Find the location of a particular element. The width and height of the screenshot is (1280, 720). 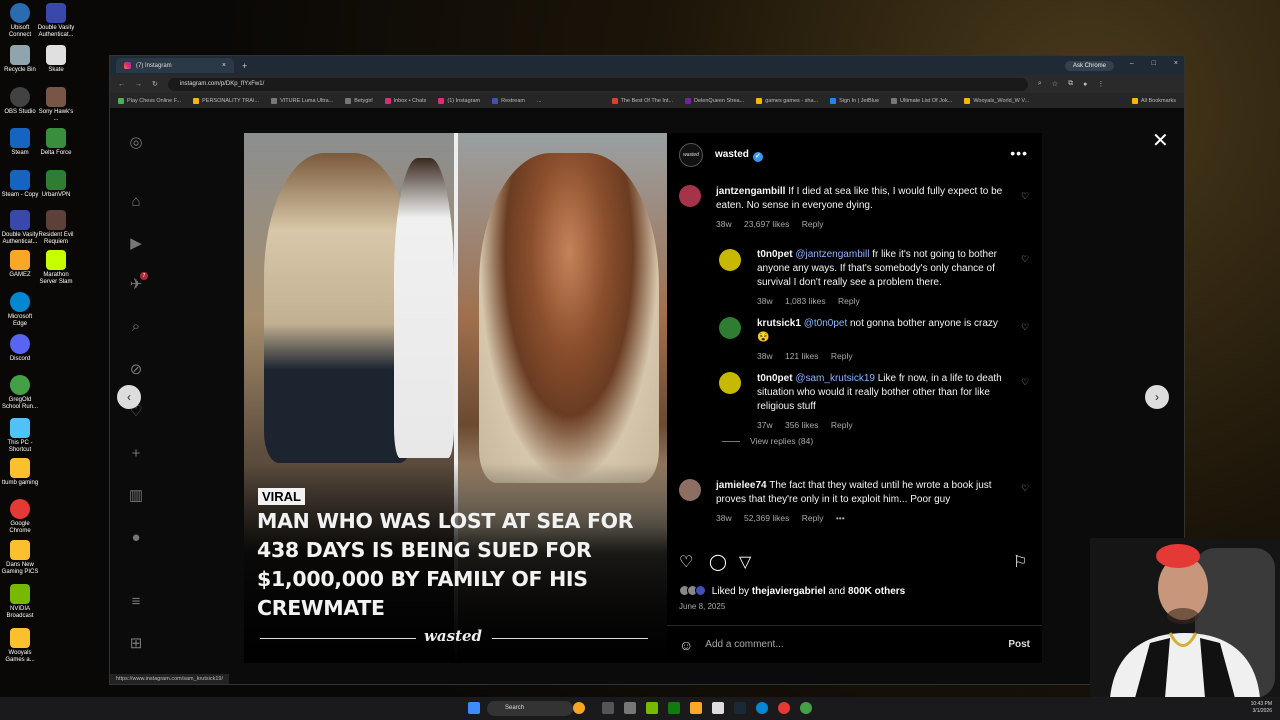

explore-icon: ⊘ is located at coordinates (136, 370).